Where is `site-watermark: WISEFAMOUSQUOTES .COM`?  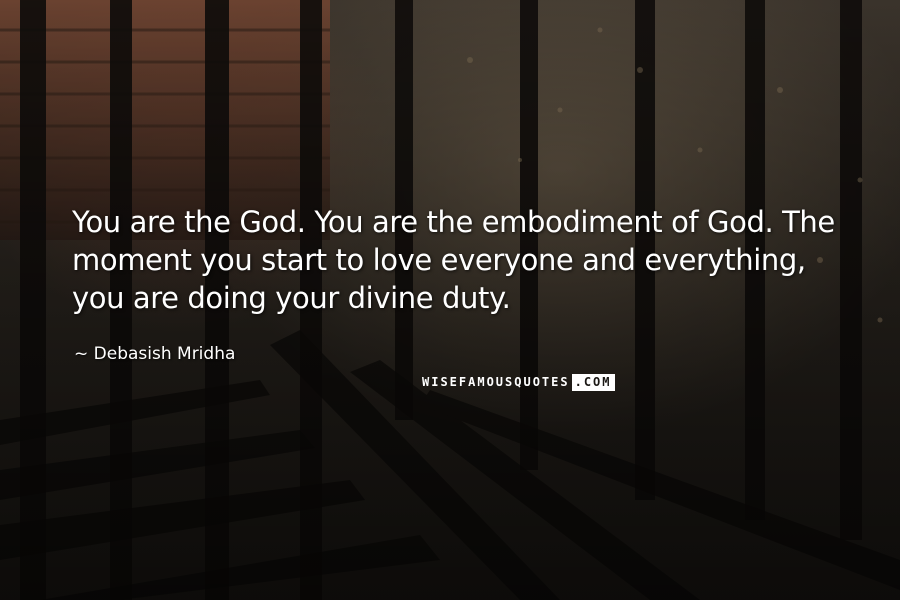 site-watermark: WISEFAMOUSQUOTES .COM is located at coordinates (517, 382).